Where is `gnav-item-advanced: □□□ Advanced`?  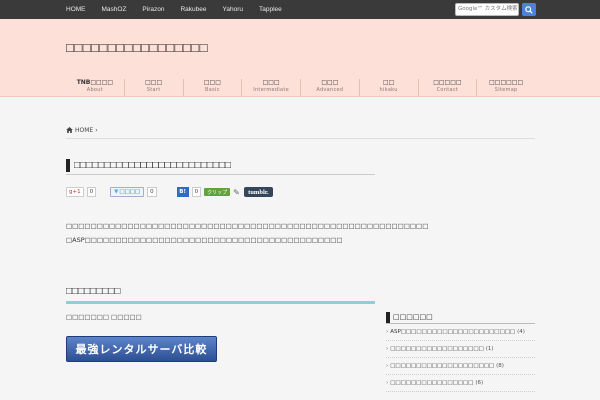
gnav-item-advanced: □□□ Advanced is located at coordinates (329, 87).